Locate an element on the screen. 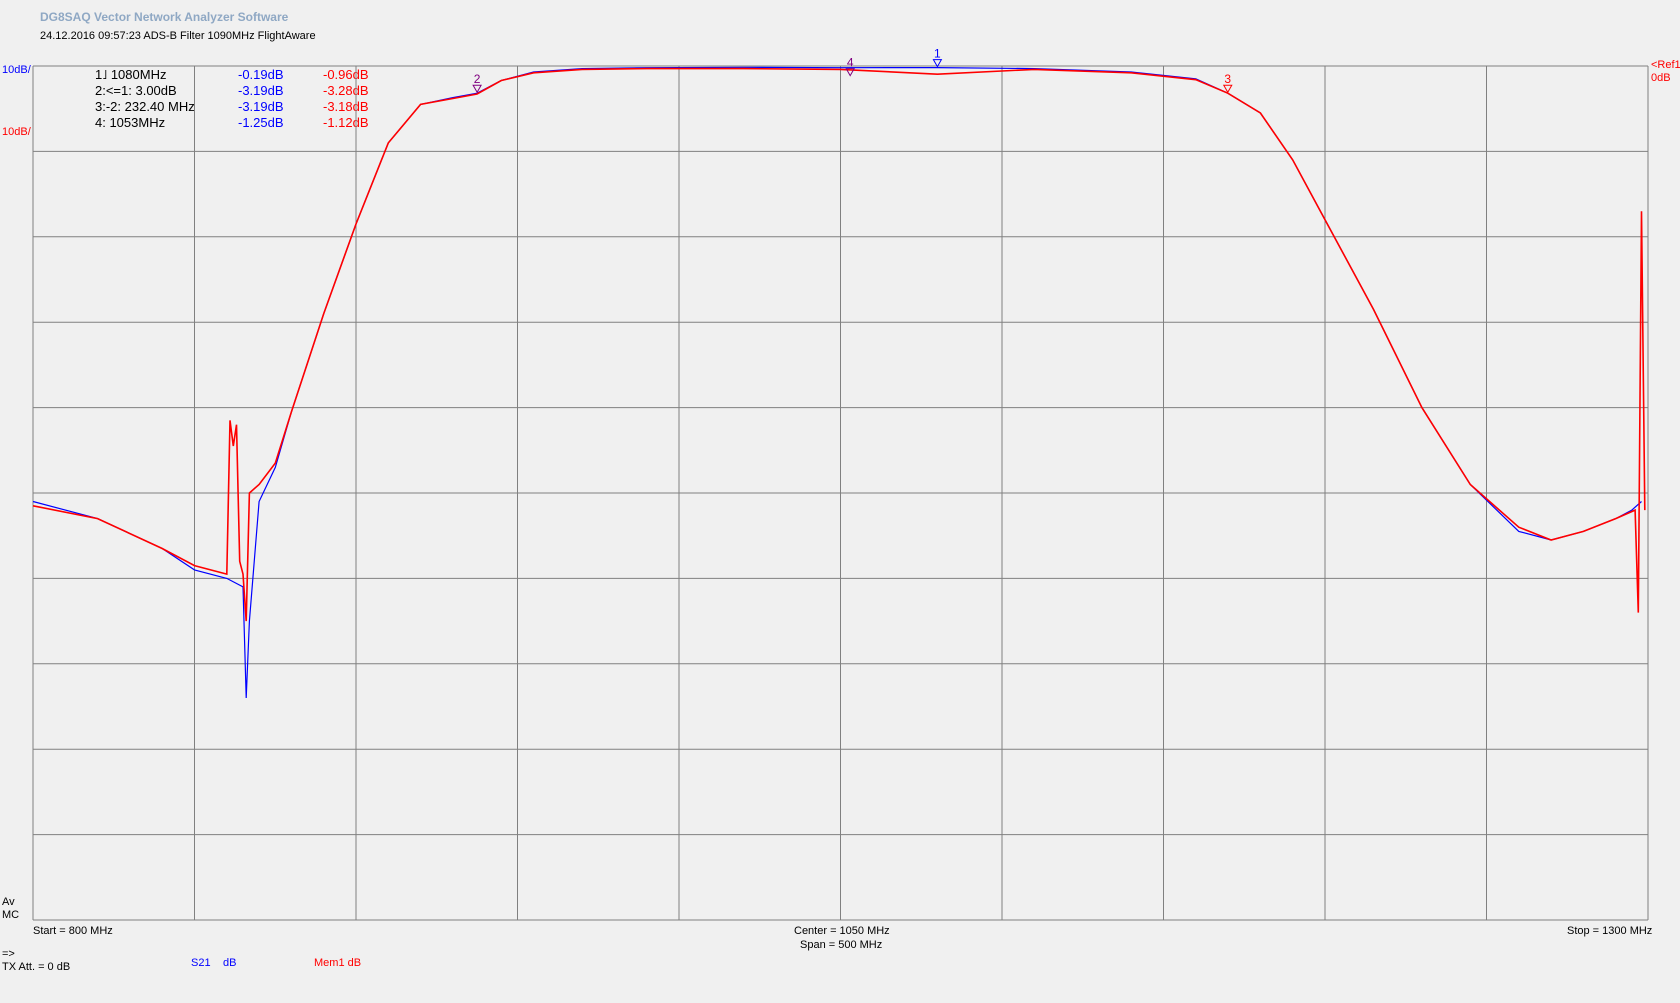 The image size is (1680, 1003). marker-control-indicator: MC is located at coordinates (11, 915).